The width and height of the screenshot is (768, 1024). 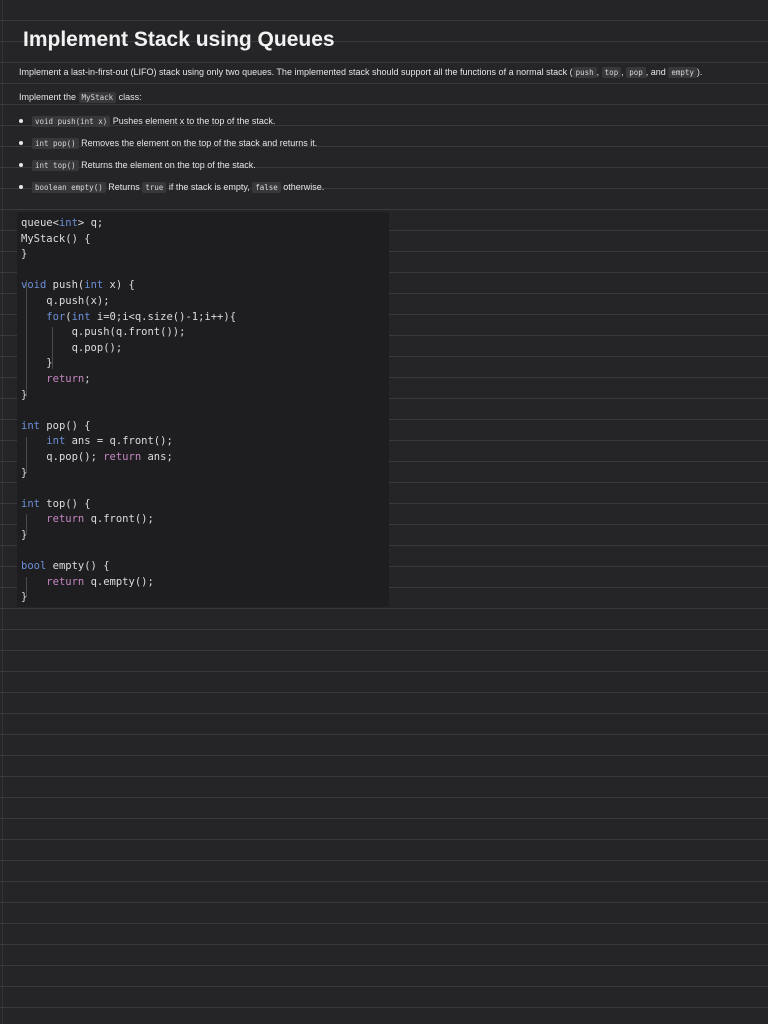 What do you see at coordinates (611, 72) in the screenshot?
I see `inline-code-top: top` at bounding box center [611, 72].